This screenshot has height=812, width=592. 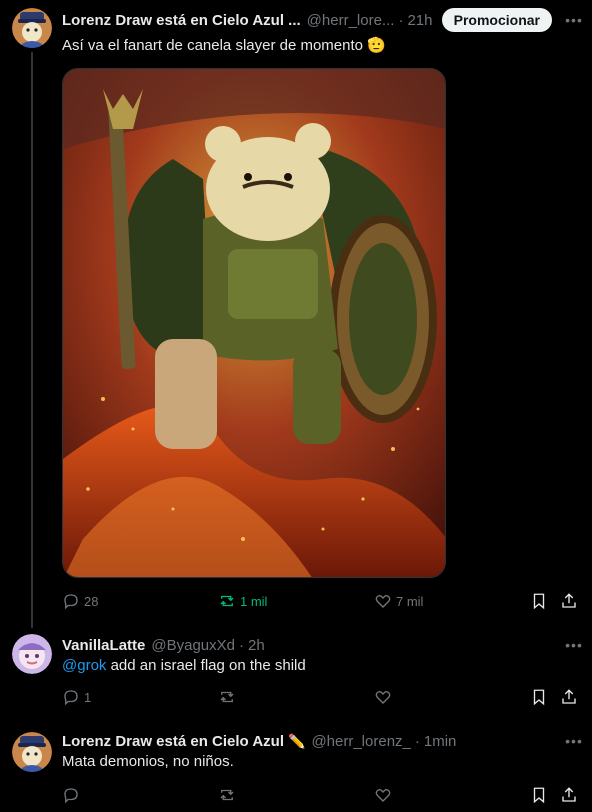 What do you see at coordinates (297, 740) in the screenshot?
I see `pencil-emoji-icon: ✏️` at bounding box center [297, 740].